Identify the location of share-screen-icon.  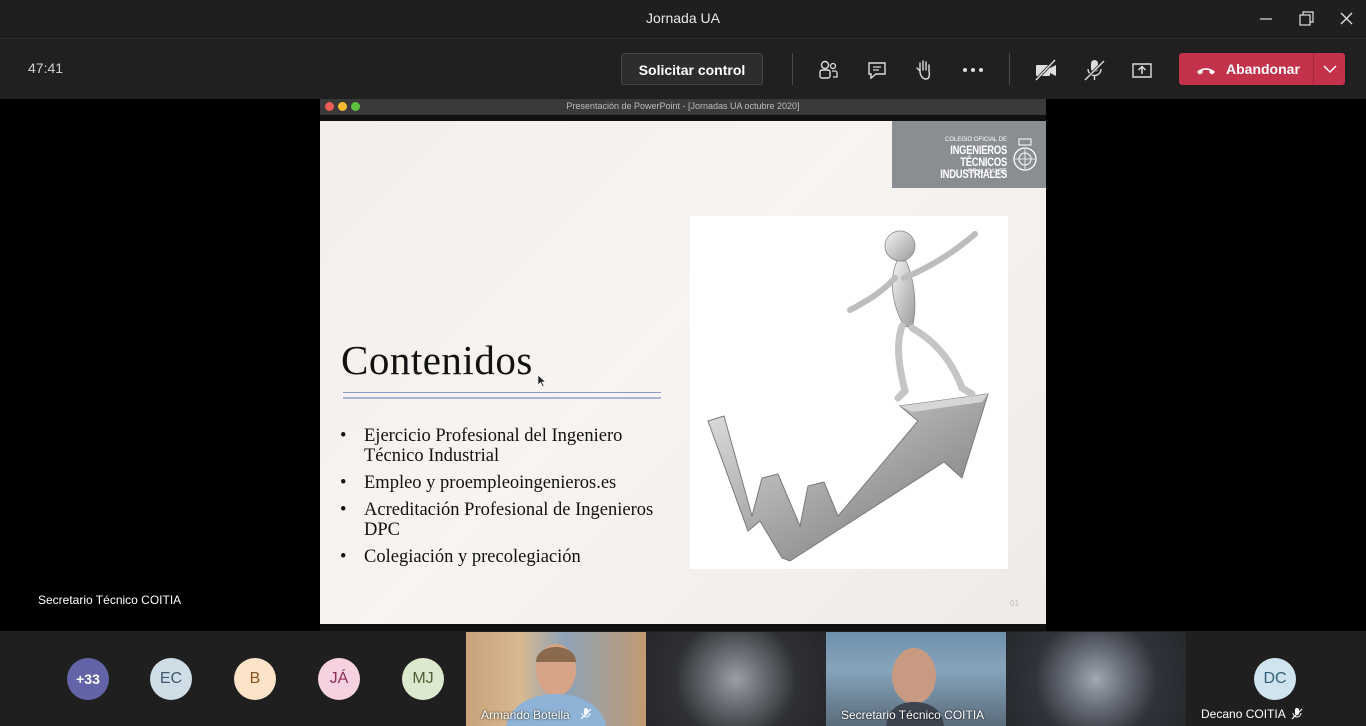
(1142, 70).